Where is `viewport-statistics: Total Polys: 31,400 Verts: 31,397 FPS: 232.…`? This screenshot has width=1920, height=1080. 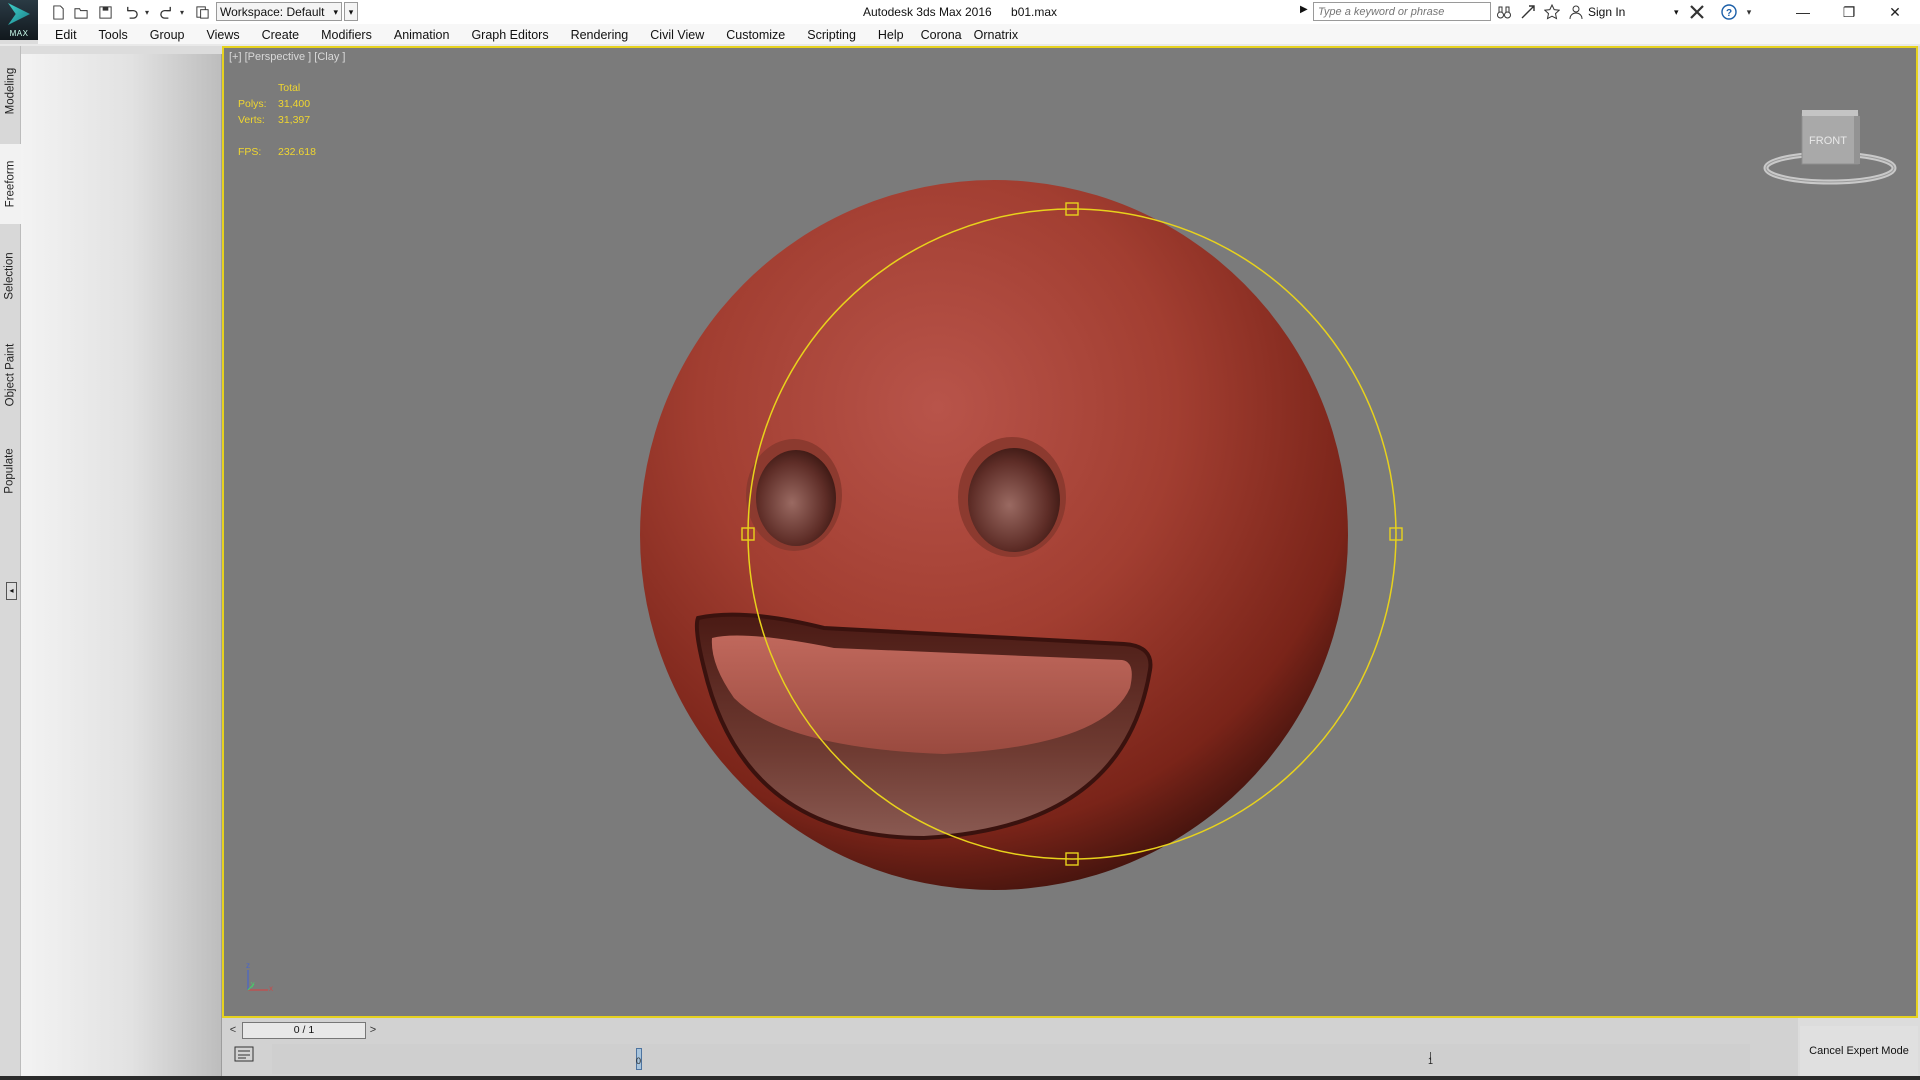
viewport-statistics: Total Polys: 31,400 Verts: 31,397 FPS: 232.… is located at coordinates (277, 120).